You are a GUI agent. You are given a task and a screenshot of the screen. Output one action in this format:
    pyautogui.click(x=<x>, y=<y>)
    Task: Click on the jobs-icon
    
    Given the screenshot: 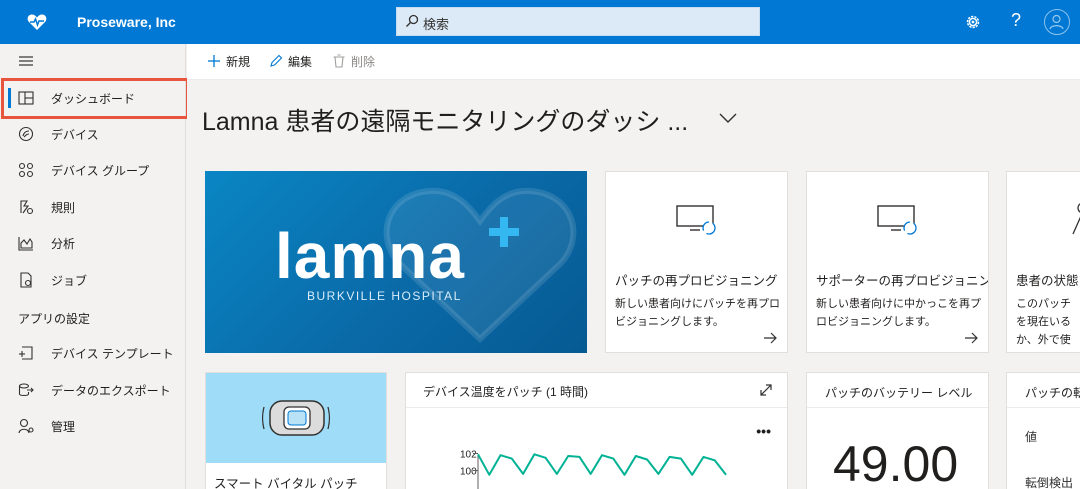 What is the action you would take?
    pyautogui.click(x=26, y=280)
    